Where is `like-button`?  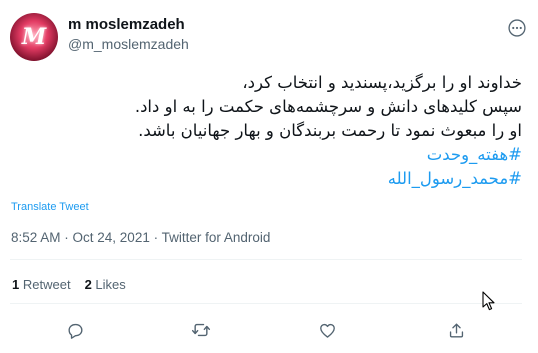
like-button is located at coordinates (327, 330).